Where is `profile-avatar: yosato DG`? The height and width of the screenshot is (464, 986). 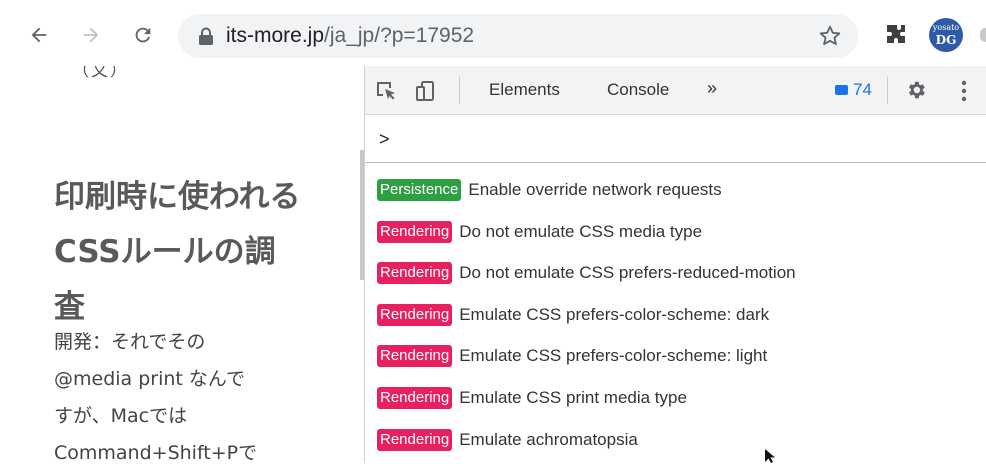 profile-avatar: yosato DG is located at coordinates (946, 35).